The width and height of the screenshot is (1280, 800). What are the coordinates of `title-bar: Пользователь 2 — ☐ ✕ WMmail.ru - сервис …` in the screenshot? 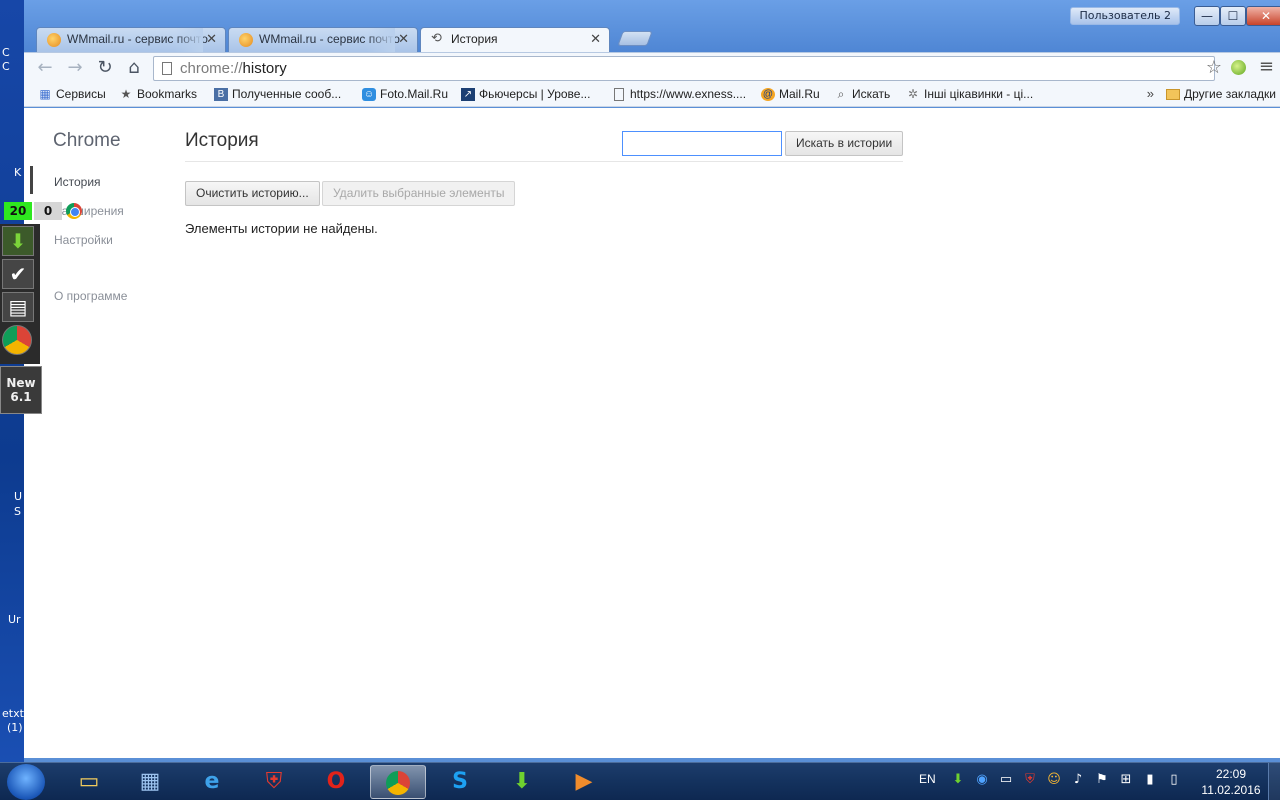 It's located at (652, 26).